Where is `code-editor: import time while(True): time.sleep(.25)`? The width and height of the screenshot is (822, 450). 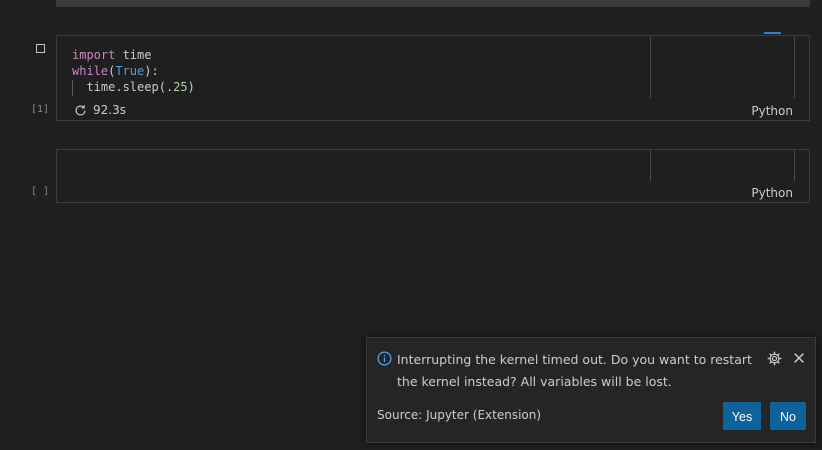 code-editor: import time while(True): time.sleep(.25) is located at coordinates (133, 71).